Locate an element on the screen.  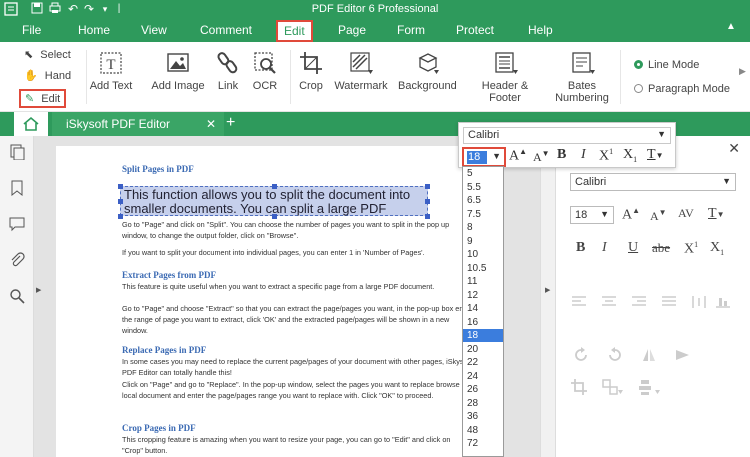
home-tab is located at coordinates (31, 124).